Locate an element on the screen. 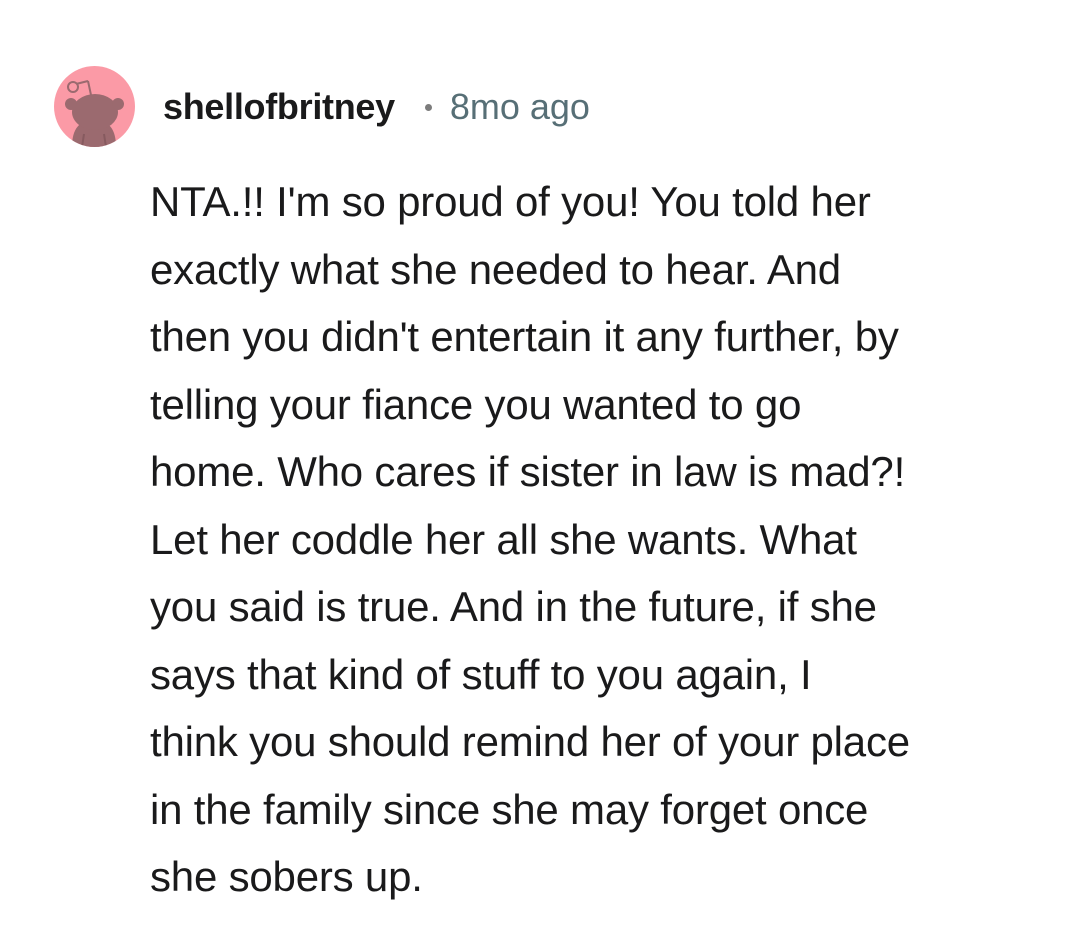 This screenshot has width=1080, height=934. comment-body-line: NTA.!! I'm so proud of you! You told her is located at coordinates (510, 201).